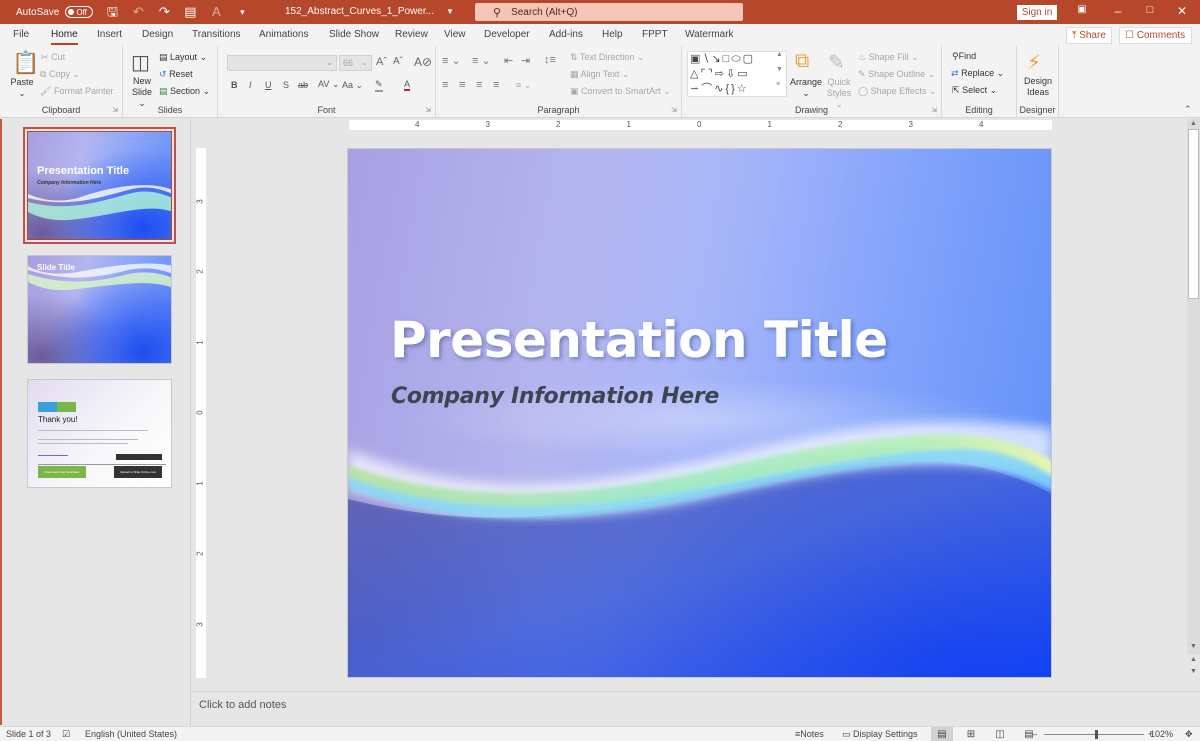  I want to click on increase-font-icon: Aˆ, so click(381, 62).